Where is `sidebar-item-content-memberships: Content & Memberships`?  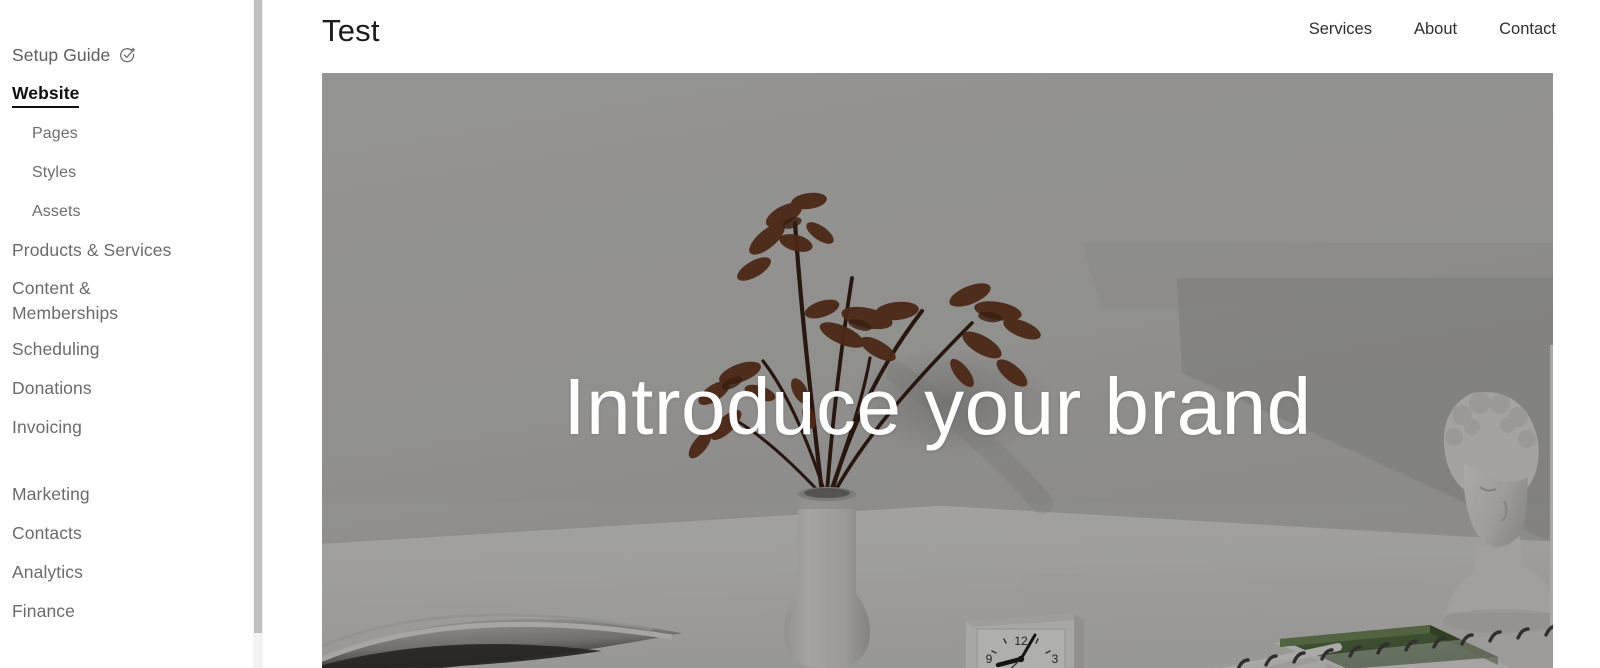
sidebar-item-content-memberships: Content & Memberships is located at coordinates (139, 301).